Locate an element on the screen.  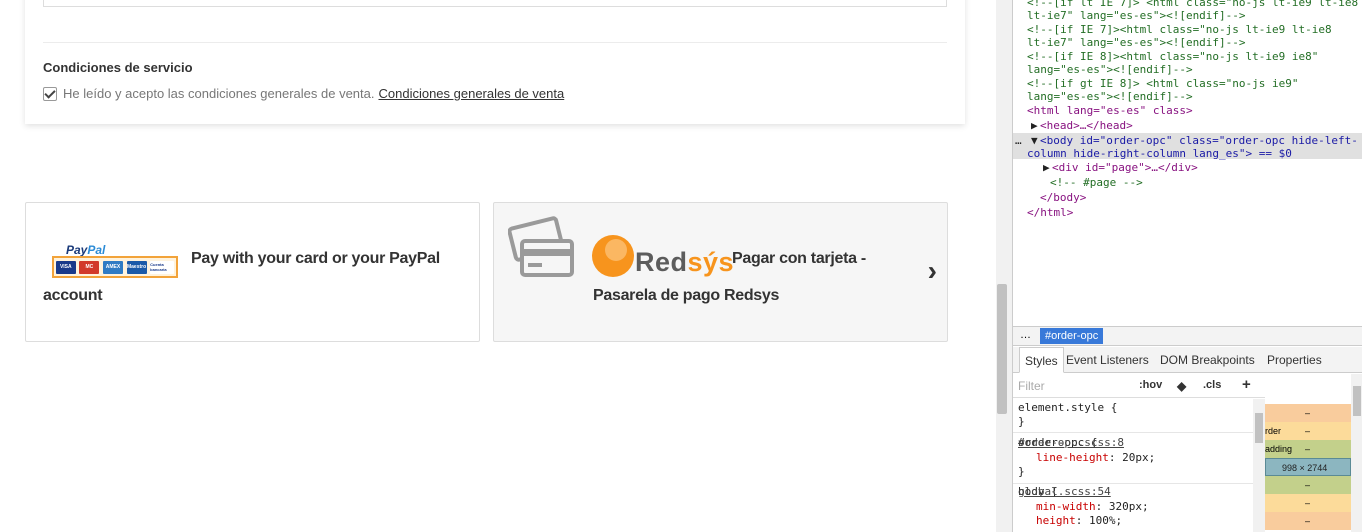
dom-body-node-cont: column hide-right-column lang_es"> == $0 is located at coordinates (1159, 153).